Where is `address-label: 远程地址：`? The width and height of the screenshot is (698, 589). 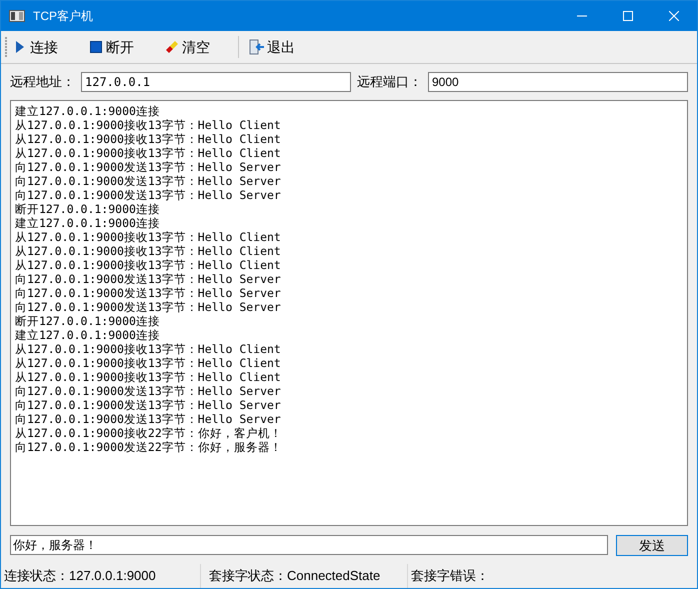 address-label: 远程地址： is located at coordinates (42, 82).